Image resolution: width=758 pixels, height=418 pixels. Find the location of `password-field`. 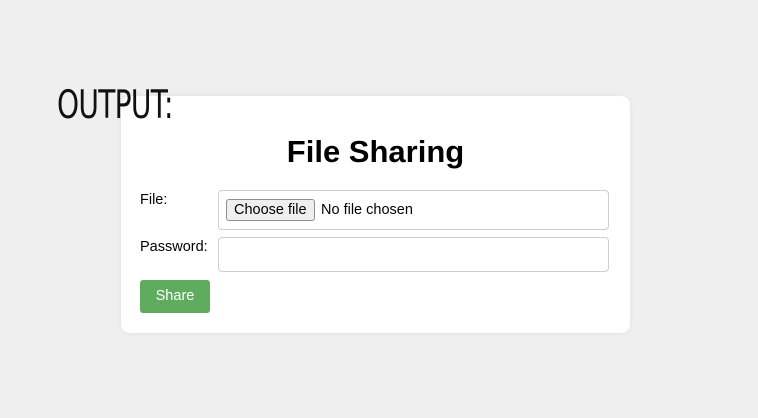

password-field is located at coordinates (413, 254).